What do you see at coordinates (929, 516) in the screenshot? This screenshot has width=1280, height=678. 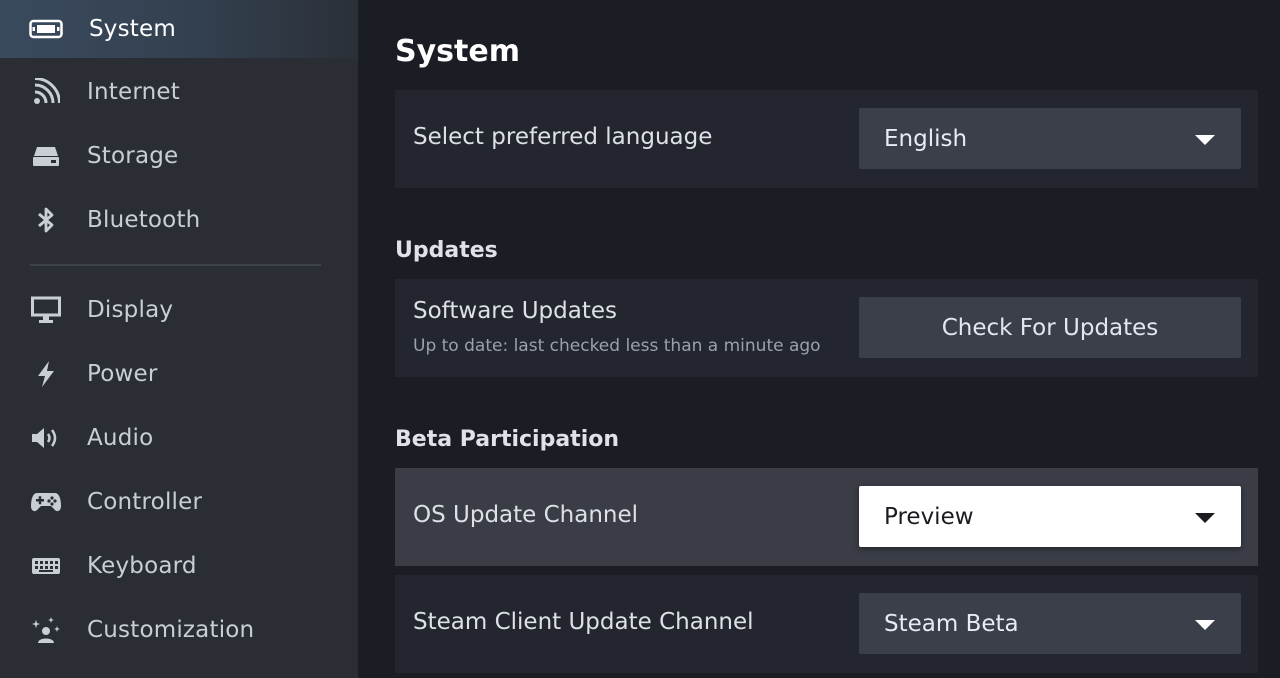 I see `os-update-channel-value: Preview` at bounding box center [929, 516].